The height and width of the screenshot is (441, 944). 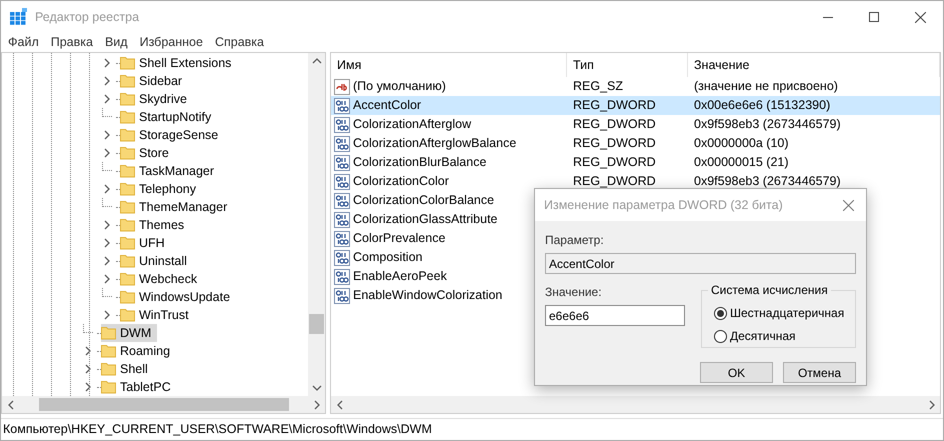 I want to click on table-cell: 0x00e6e6e6 (15132390), so click(x=762, y=105).